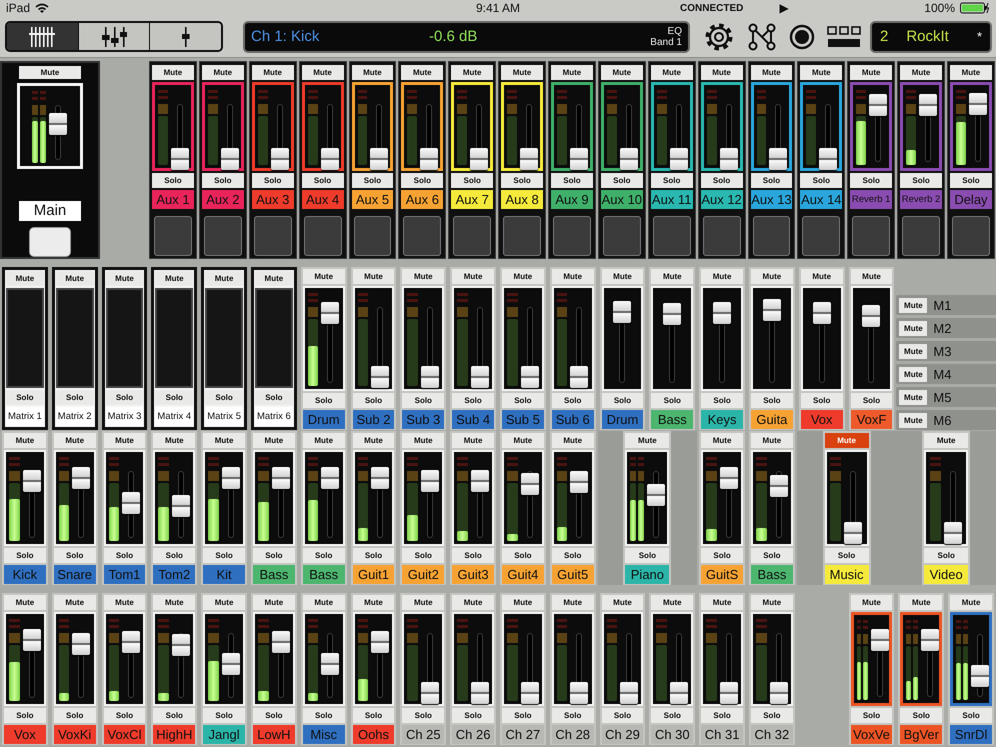  I want to click on routing-icon, so click(762, 37).